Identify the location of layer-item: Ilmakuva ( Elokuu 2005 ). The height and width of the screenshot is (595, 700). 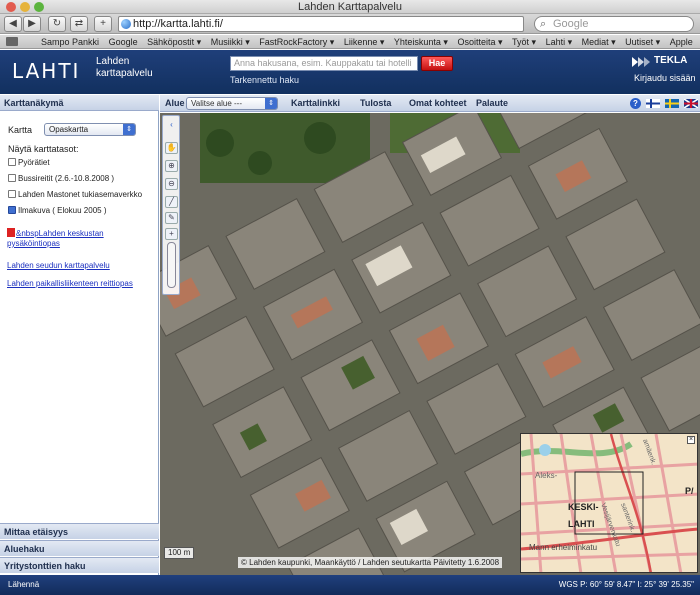
(57, 211).